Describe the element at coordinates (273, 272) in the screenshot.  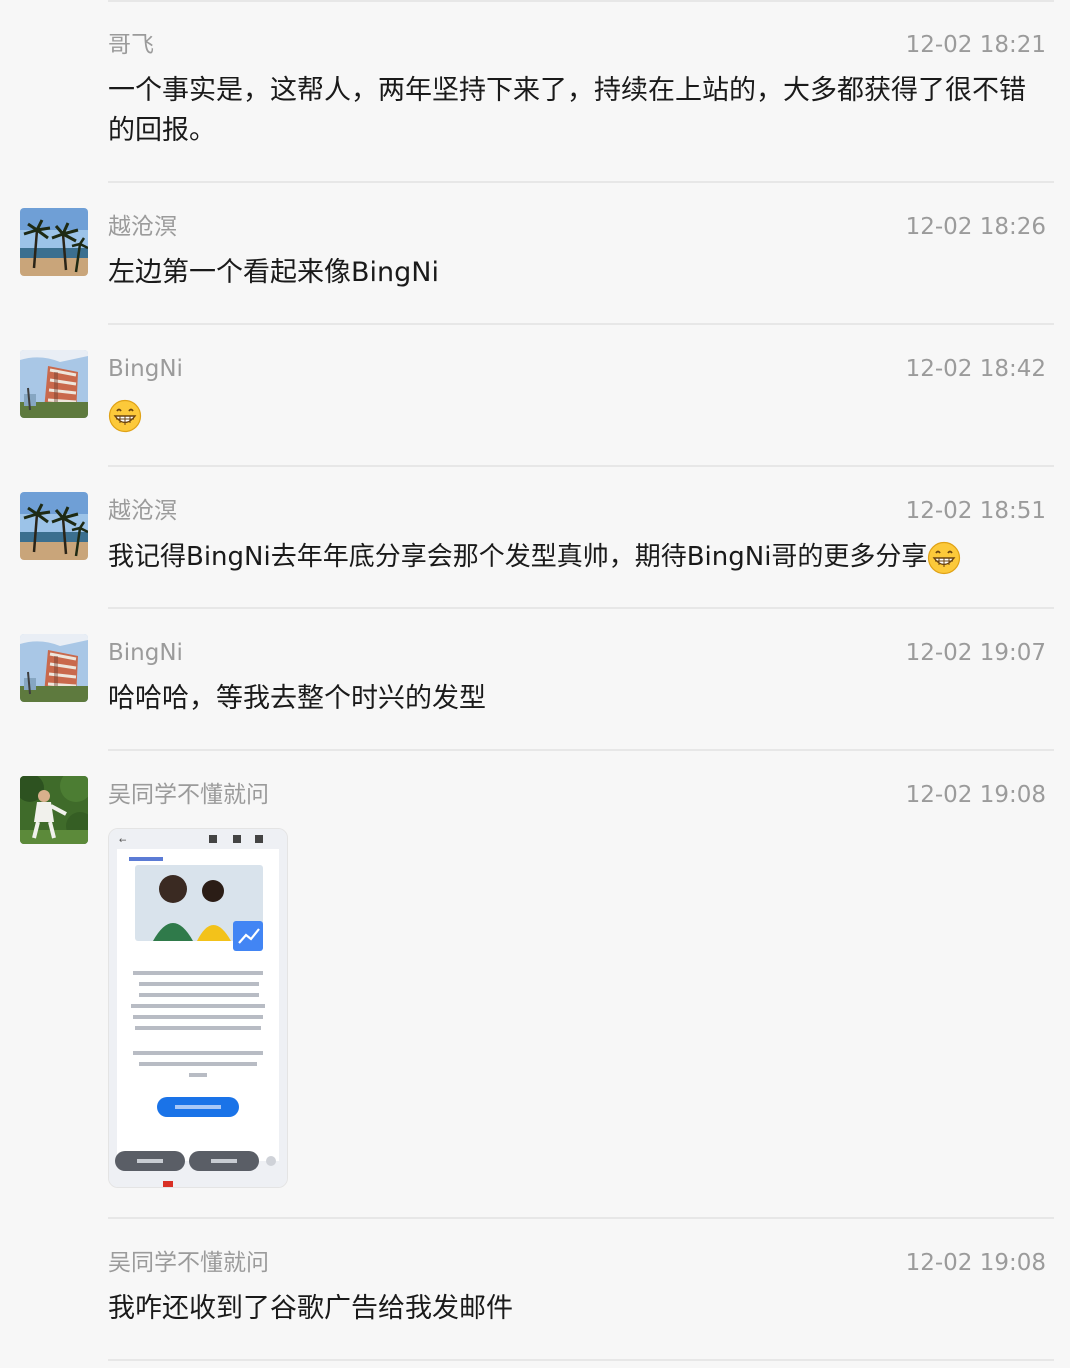
I see `message-text: 左边第一个看起来像BingNi` at that location.